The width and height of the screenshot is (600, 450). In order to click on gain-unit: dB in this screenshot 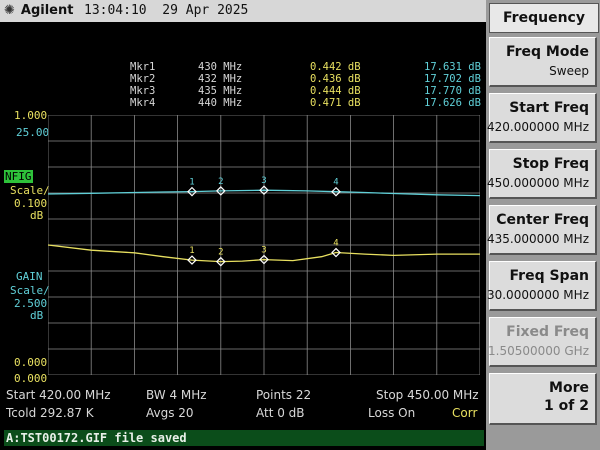, I will do `click(37, 315)`.